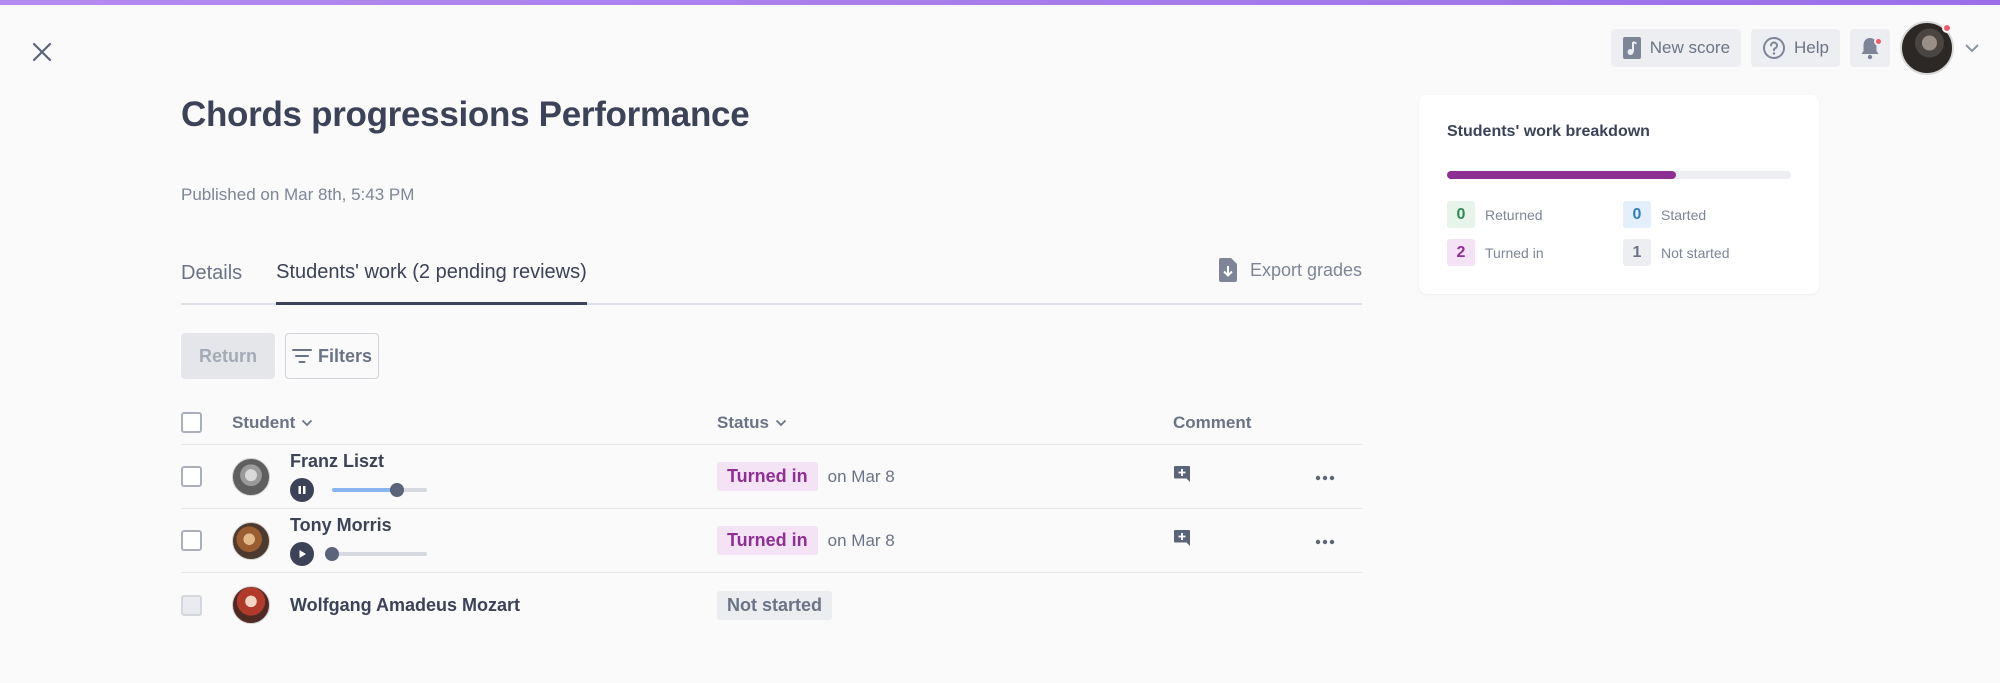 The image size is (2000, 683). I want to click on top-accent-bar, so click(1000, 2).